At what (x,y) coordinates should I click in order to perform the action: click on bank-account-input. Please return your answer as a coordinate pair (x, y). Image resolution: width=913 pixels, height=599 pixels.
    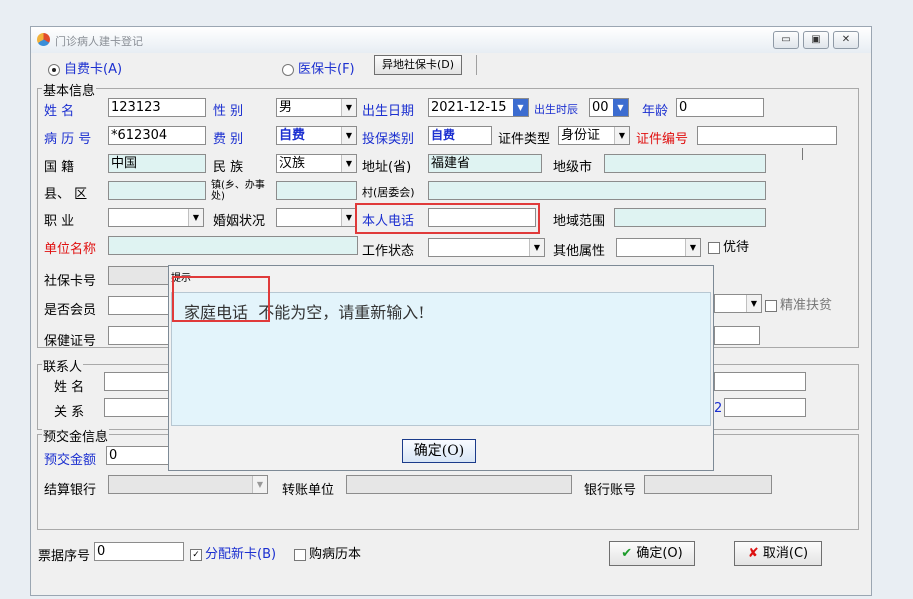
    Looking at the image, I should click on (708, 484).